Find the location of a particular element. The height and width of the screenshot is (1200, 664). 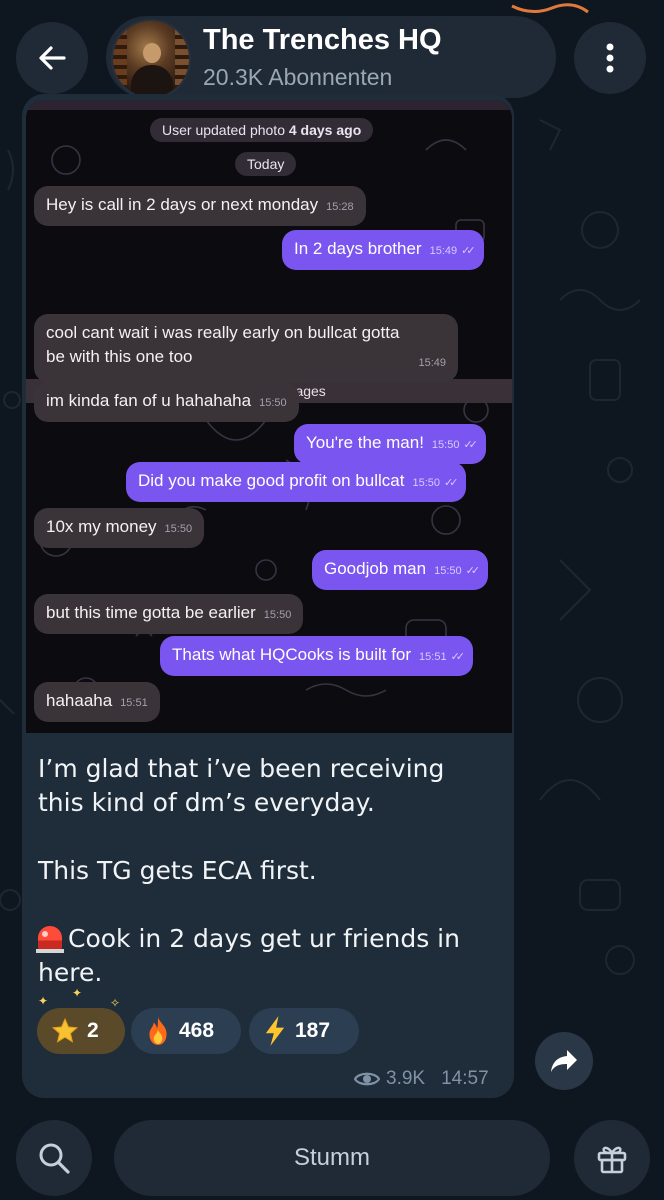

search-button is located at coordinates (54, 1158).